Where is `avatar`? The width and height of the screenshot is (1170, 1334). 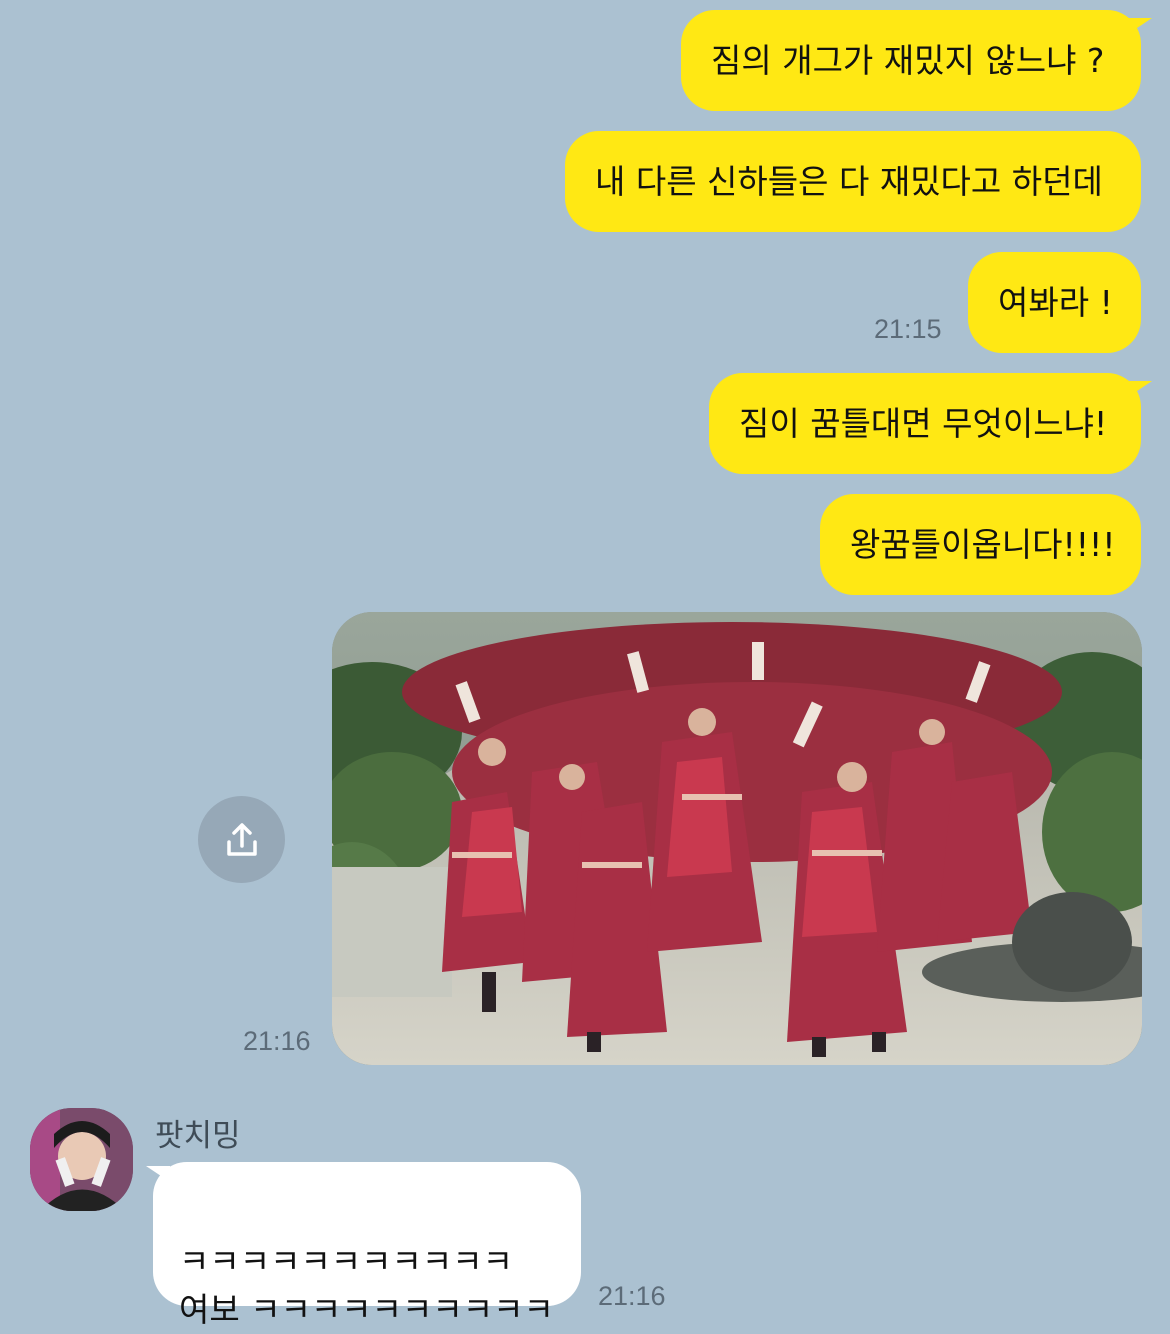
avatar is located at coordinates (81, 1159).